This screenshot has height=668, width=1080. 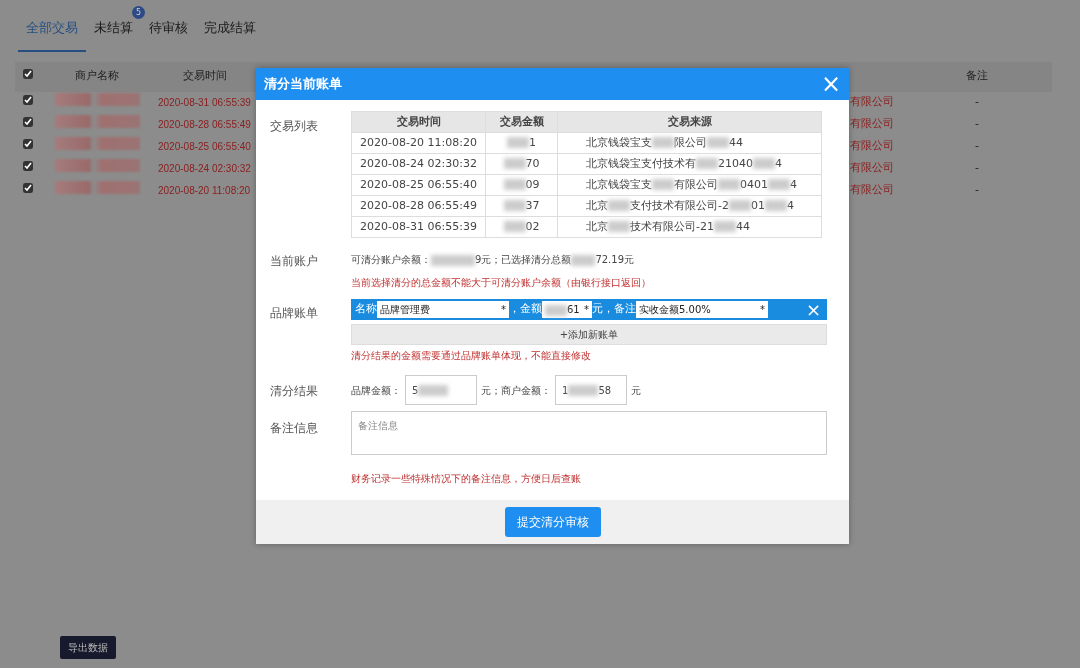 I want to click on cell-text: 北京钱袋宝支付技术有, so click(x=641, y=163).